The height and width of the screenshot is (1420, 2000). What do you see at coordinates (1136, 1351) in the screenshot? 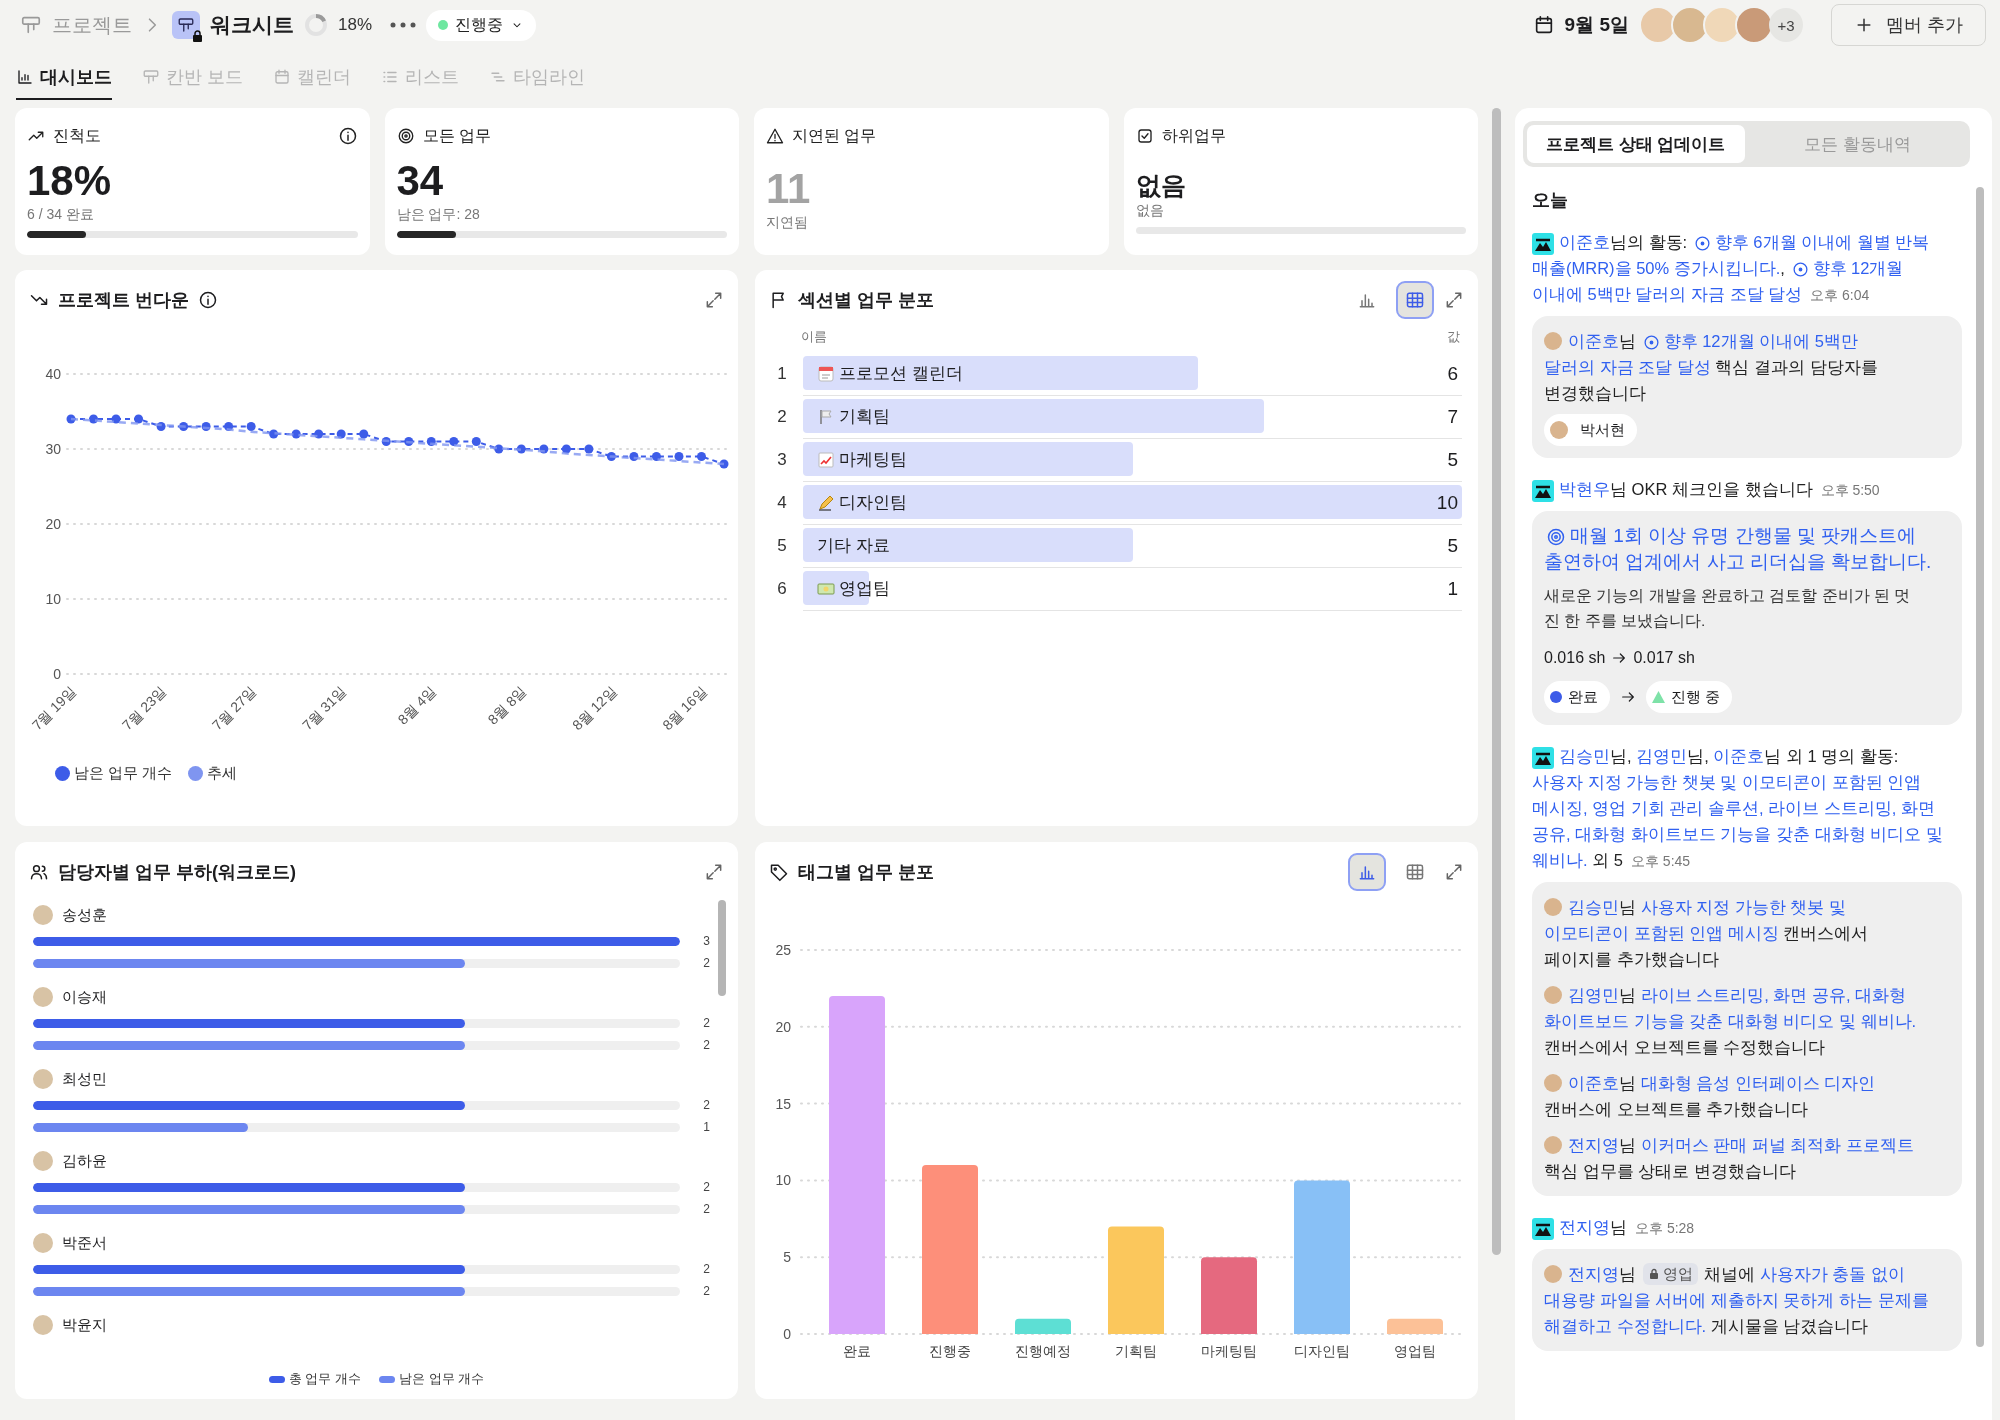
I see `axis-label: 기획팀` at bounding box center [1136, 1351].